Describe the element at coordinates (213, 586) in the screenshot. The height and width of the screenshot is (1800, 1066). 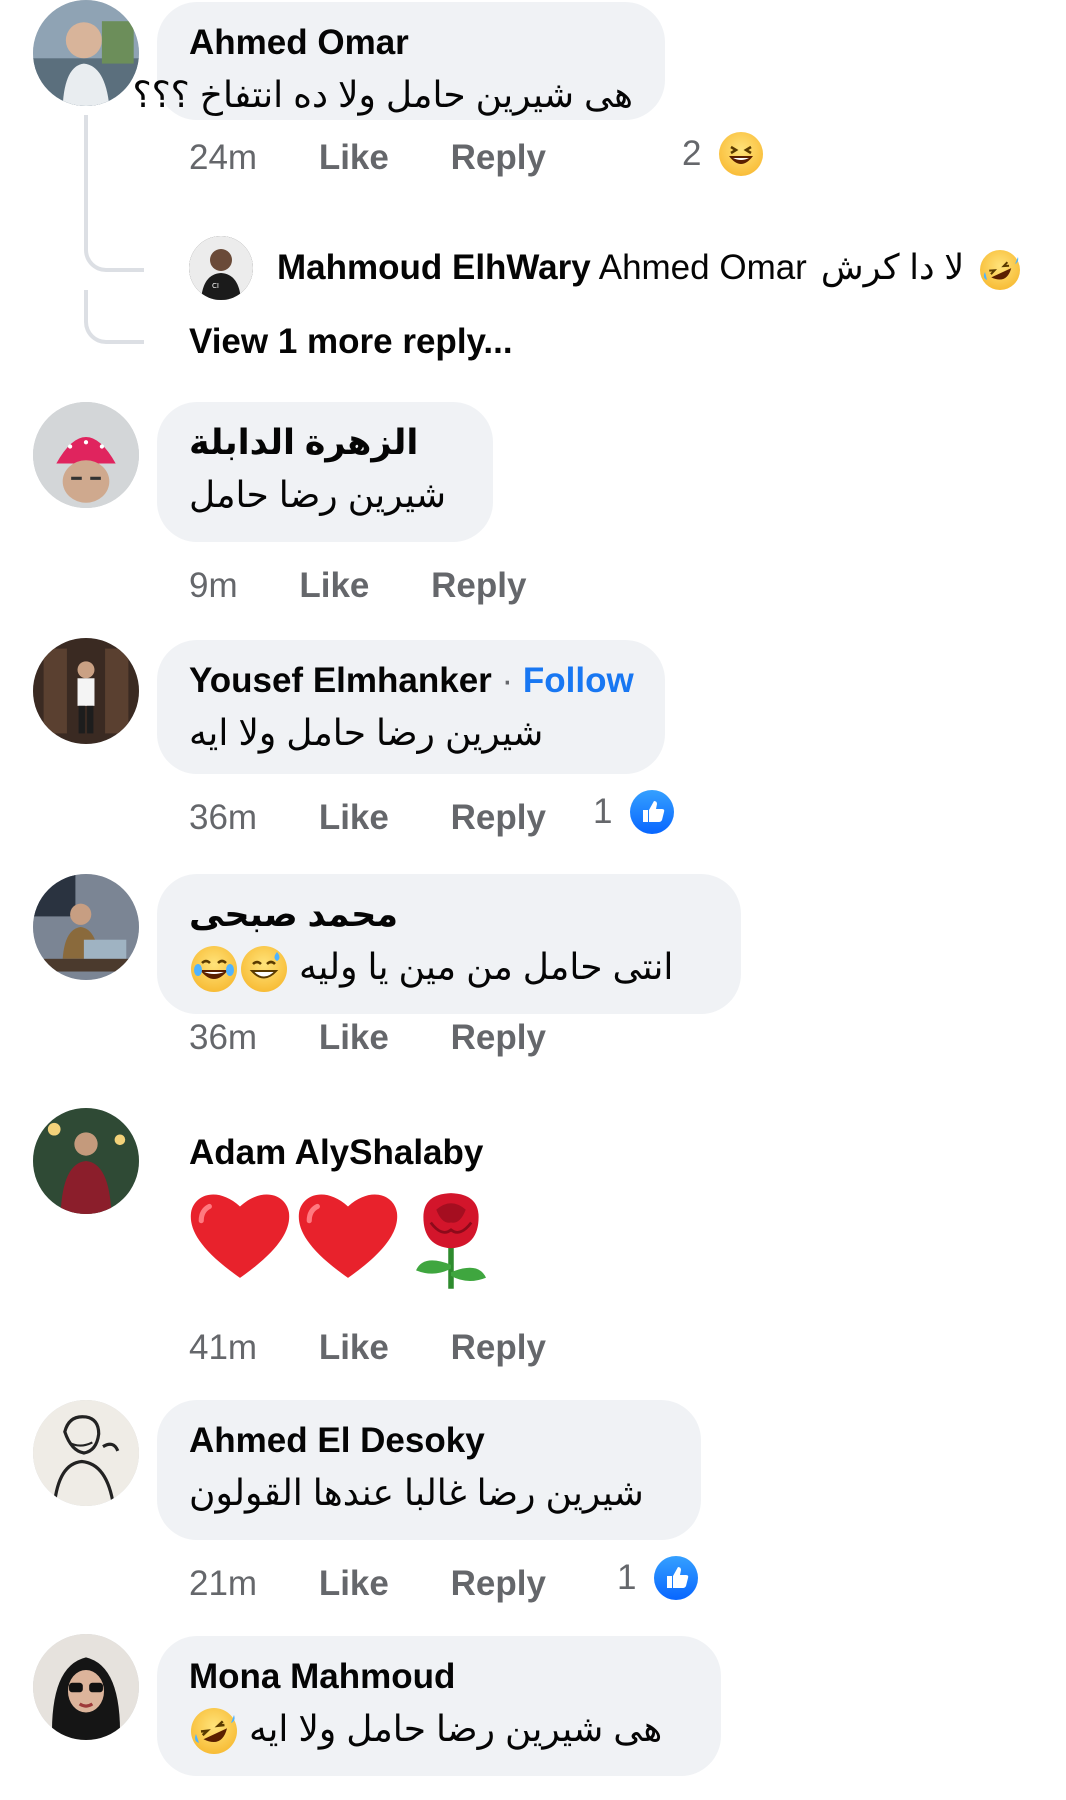
I see `comment-time: 9m` at that location.